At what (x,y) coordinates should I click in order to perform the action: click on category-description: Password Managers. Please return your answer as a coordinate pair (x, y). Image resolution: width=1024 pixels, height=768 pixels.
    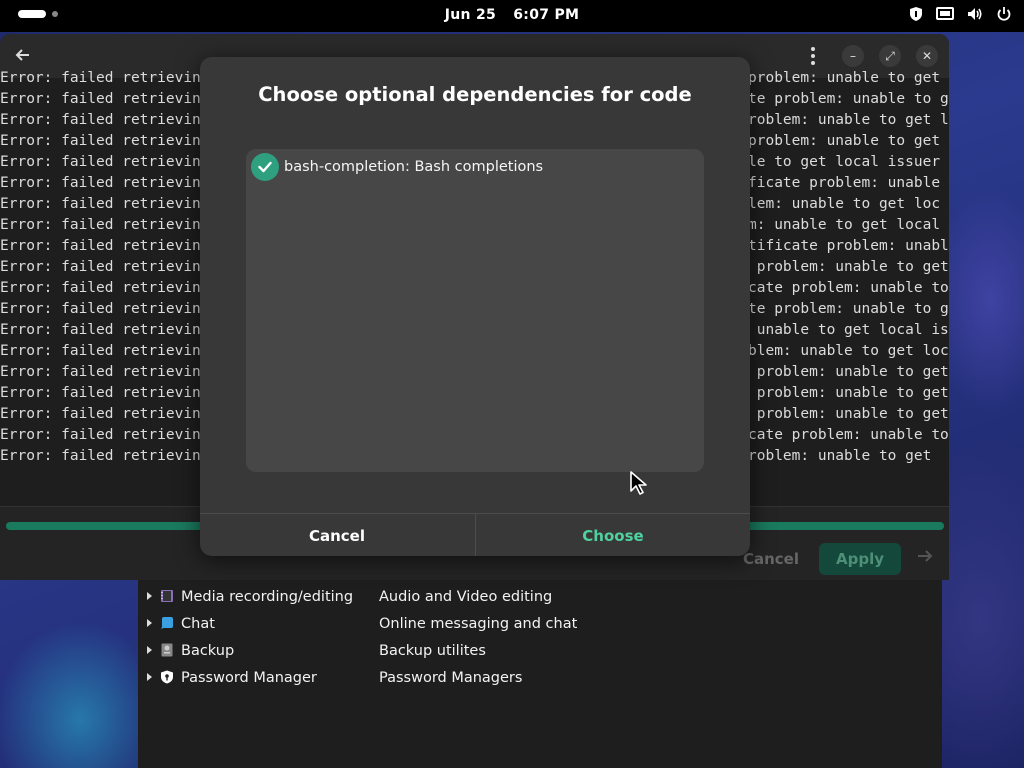
    Looking at the image, I should click on (451, 677).